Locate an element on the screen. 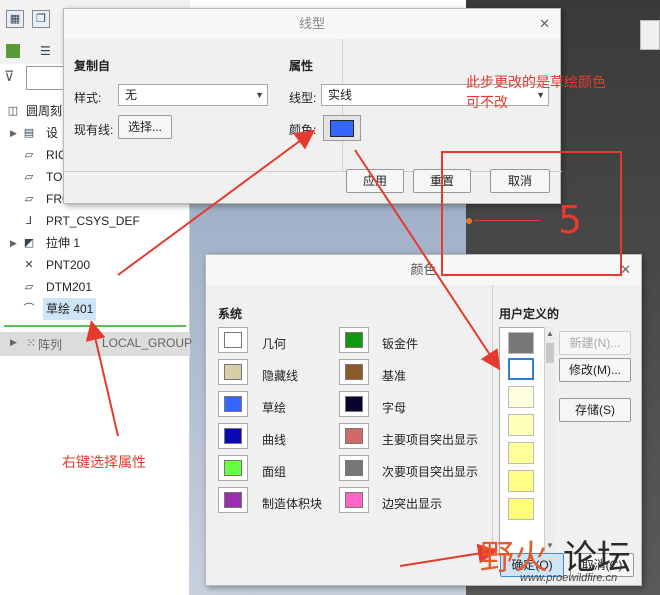 The width and height of the screenshot is (660, 595). arrow-to-user-color is located at coordinates (427, 260).